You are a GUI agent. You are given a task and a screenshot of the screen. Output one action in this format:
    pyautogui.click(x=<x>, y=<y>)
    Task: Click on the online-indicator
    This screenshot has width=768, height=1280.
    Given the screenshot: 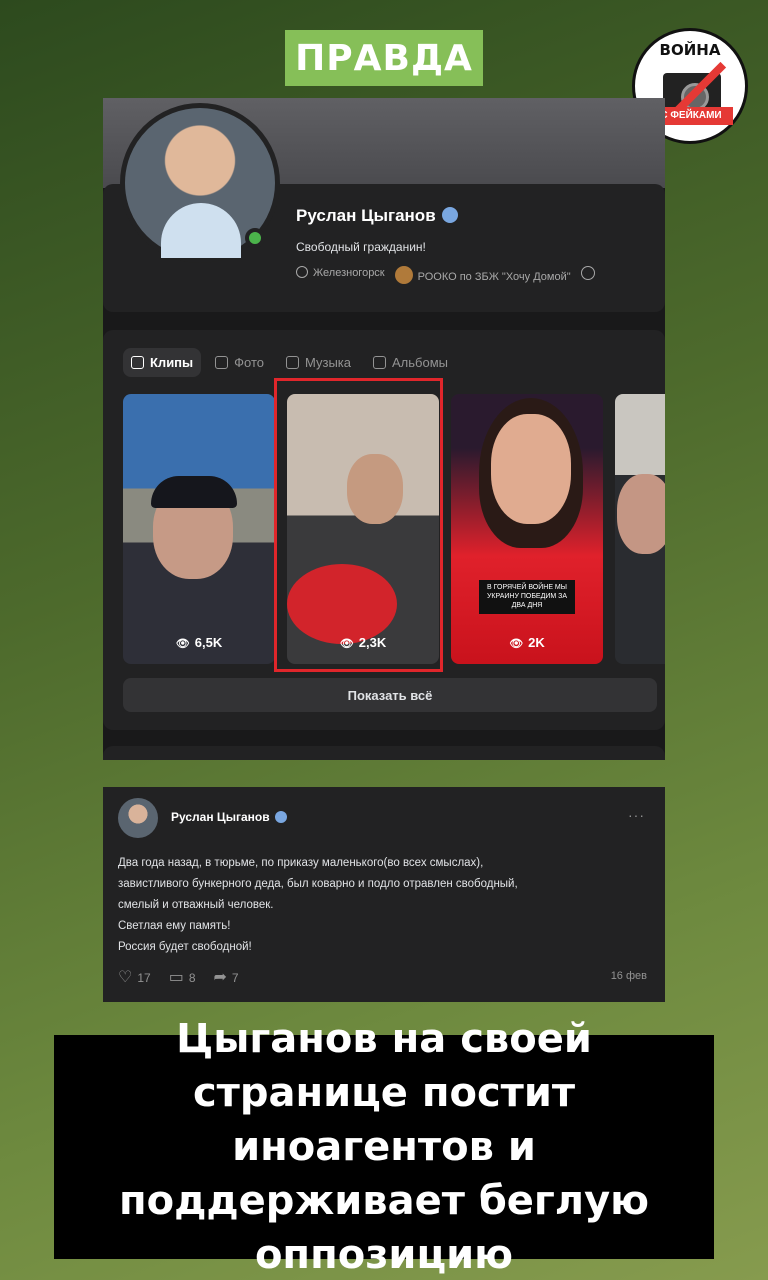 What is the action you would take?
    pyautogui.click(x=255, y=238)
    